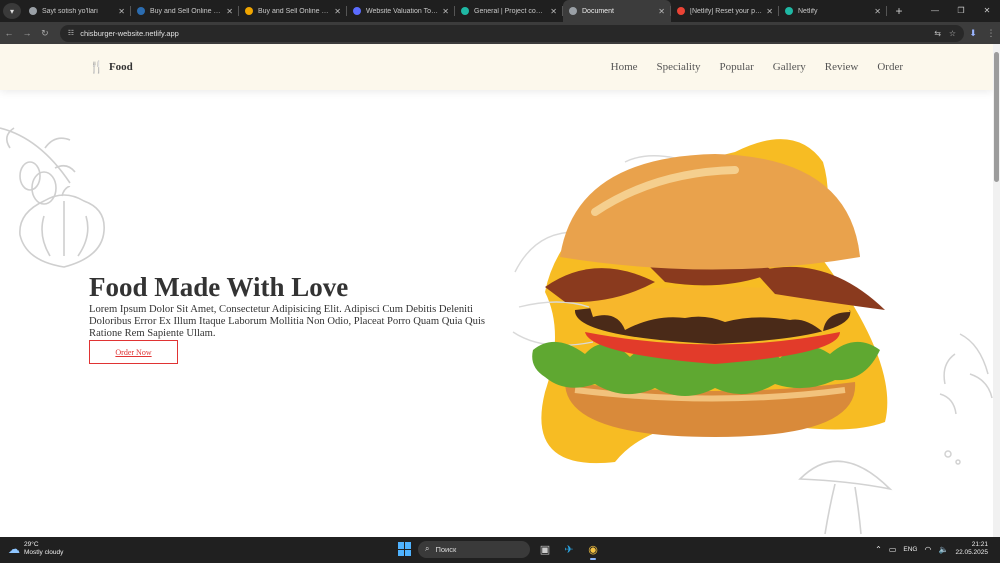  I want to click on window-controls: — ❐ ✕, so click(961, 11).